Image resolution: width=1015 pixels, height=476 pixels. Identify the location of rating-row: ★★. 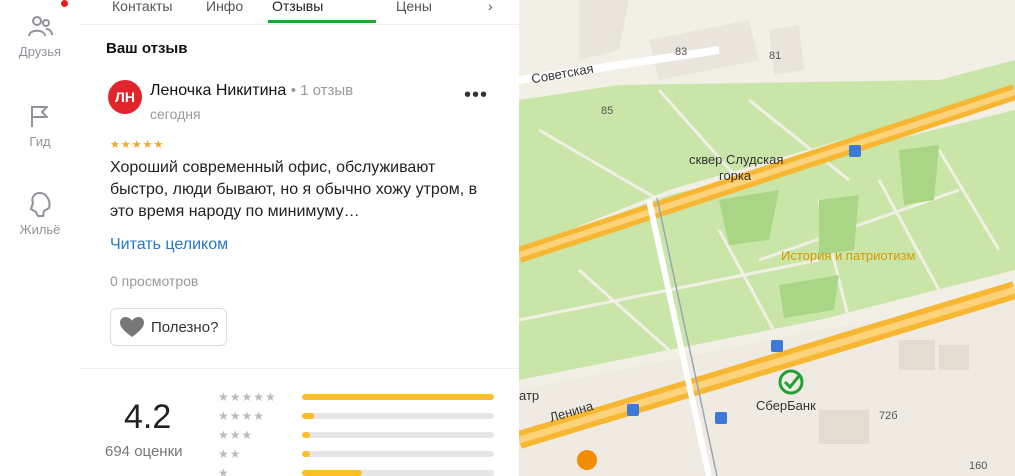
(368, 454).